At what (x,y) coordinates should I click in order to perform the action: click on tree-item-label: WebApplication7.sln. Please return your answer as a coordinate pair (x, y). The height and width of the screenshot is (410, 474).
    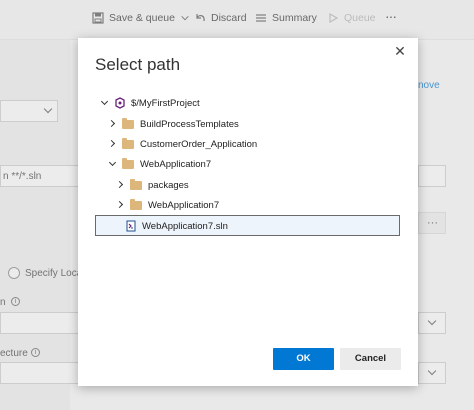
    Looking at the image, I should click on (185, 226).